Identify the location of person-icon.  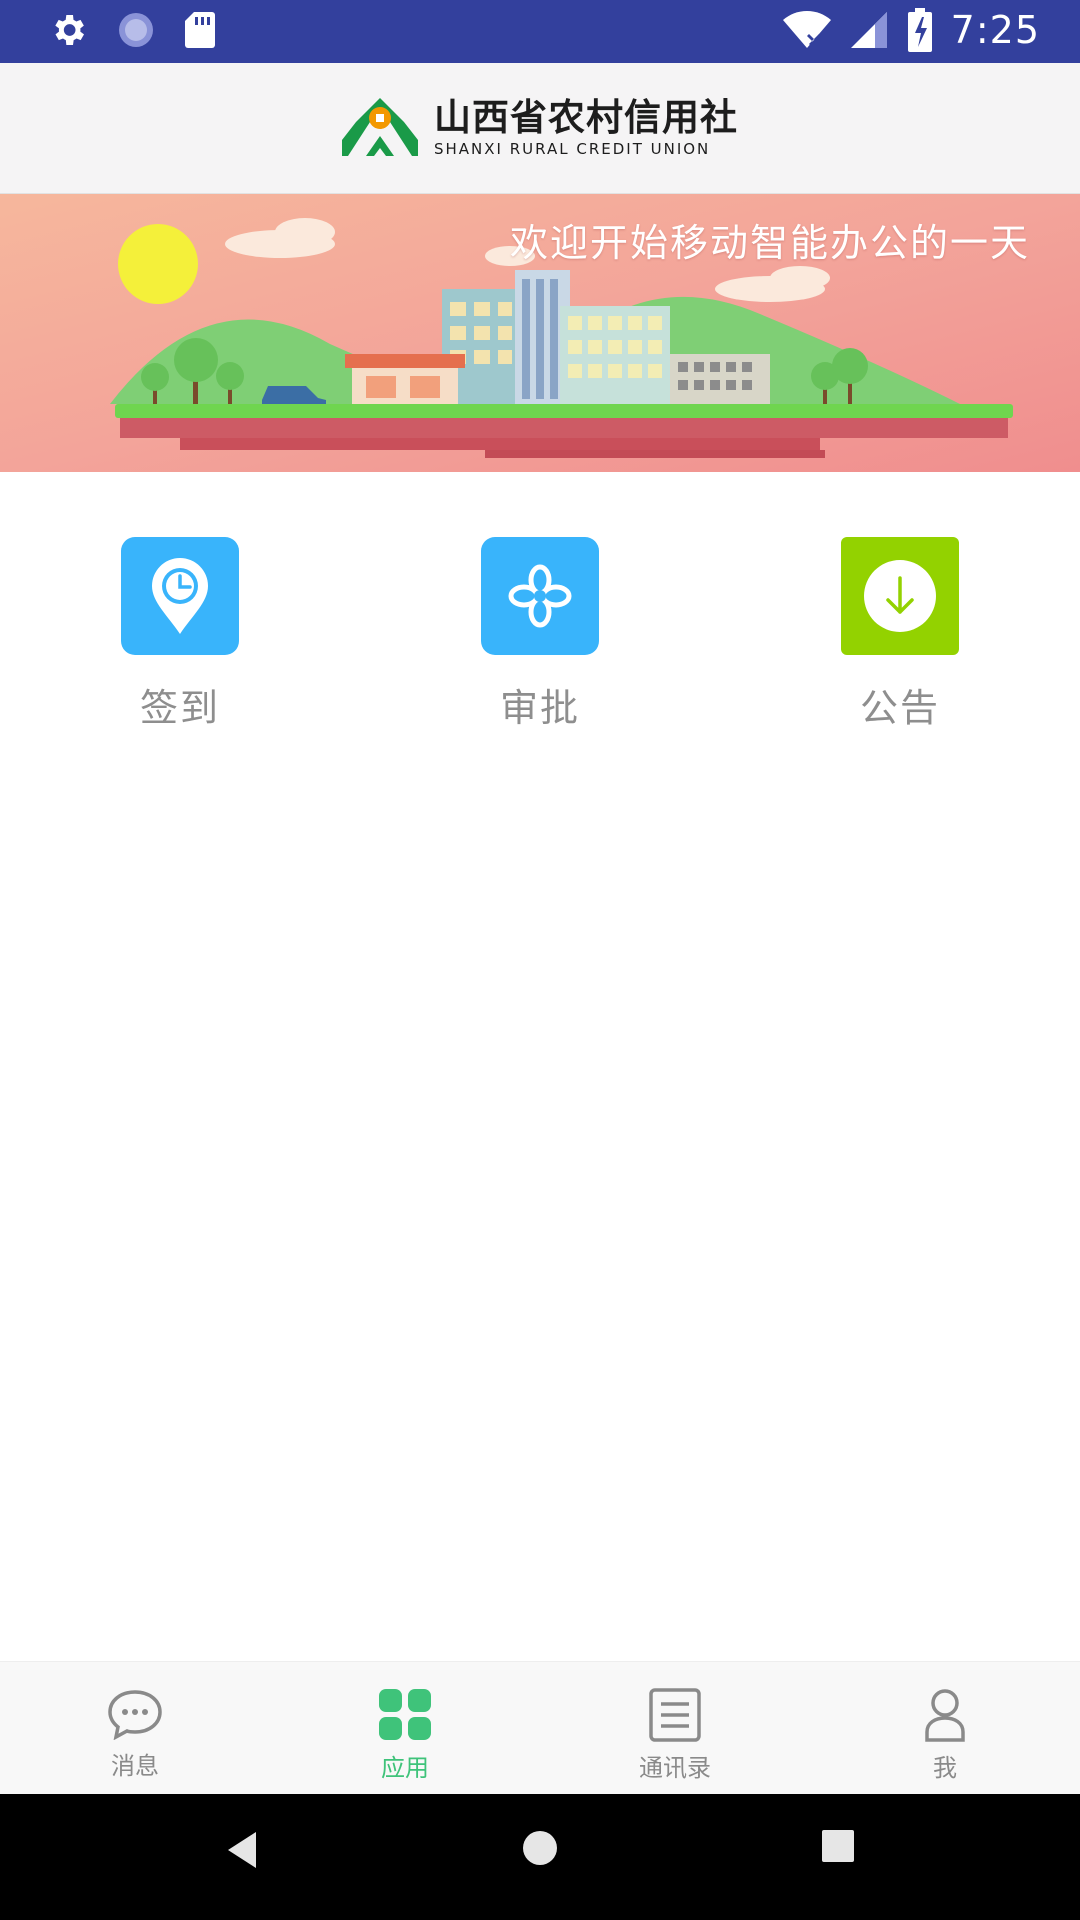
(945, 1715).